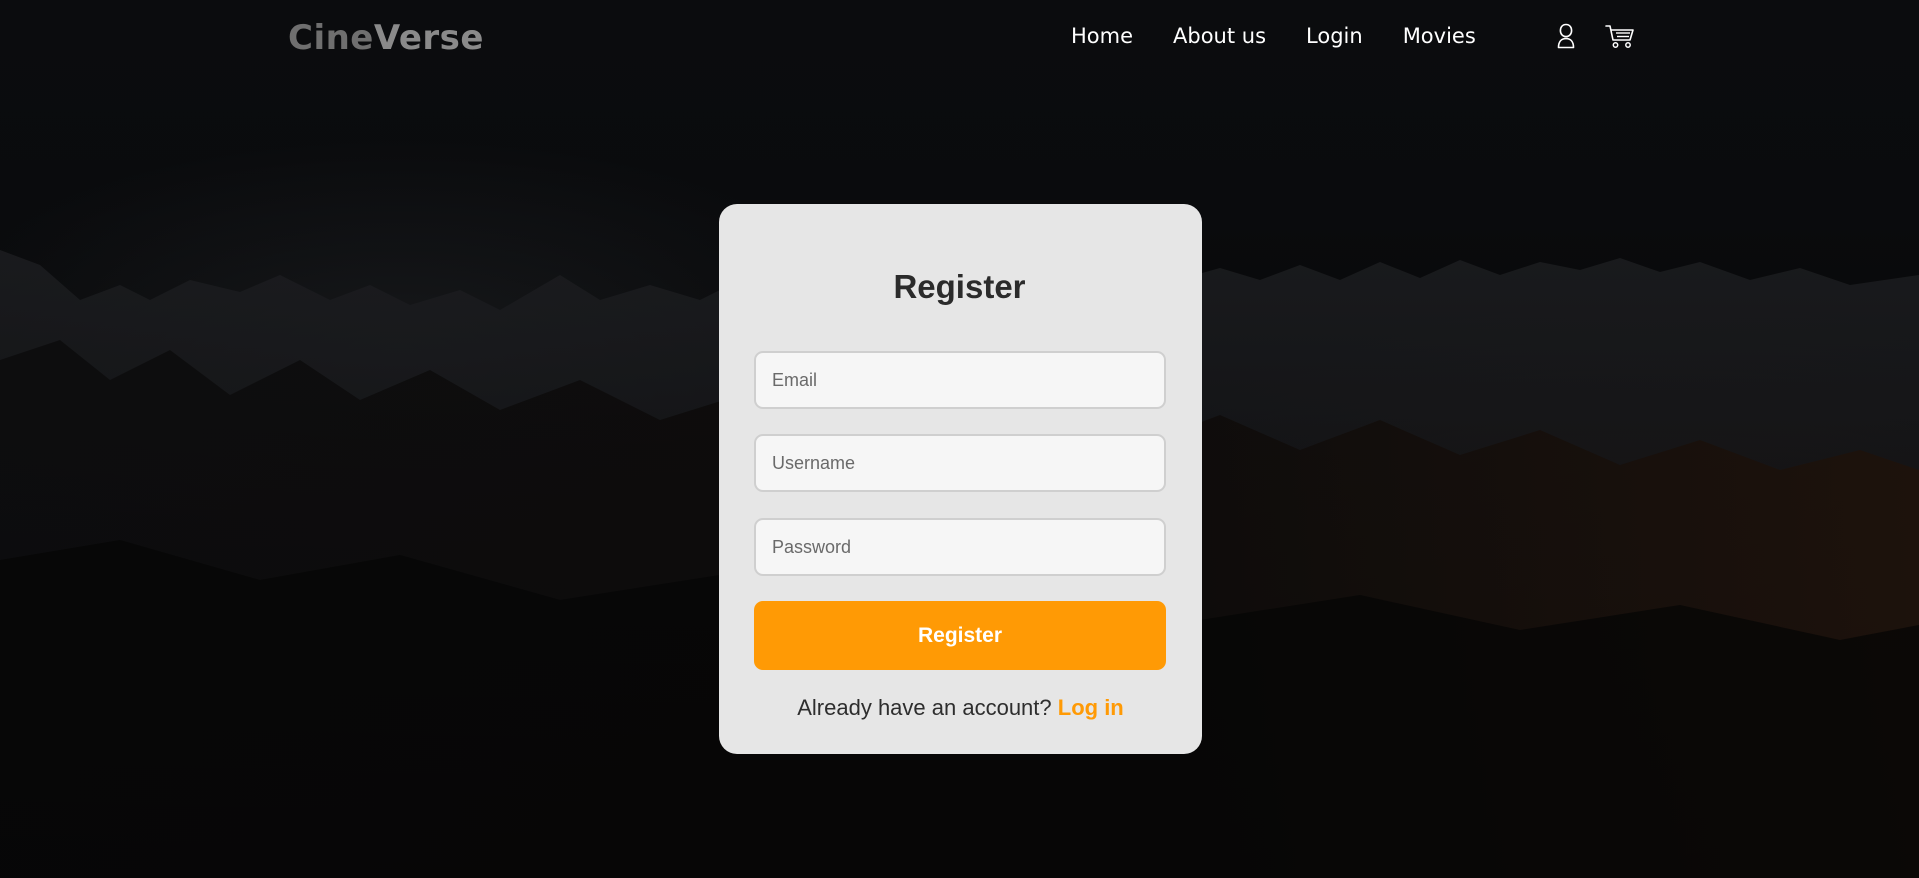  I want to click on top-navigation-bar: CineVerse Home About us Login Movies, so click(959, 40).